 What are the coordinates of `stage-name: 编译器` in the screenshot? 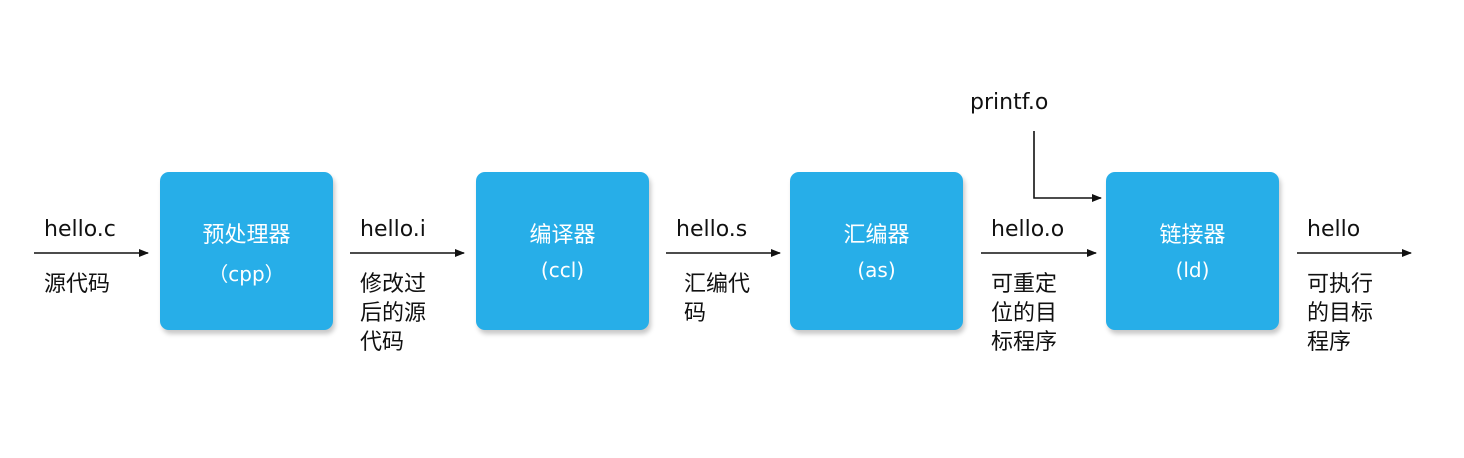 It's located at (562, 235).